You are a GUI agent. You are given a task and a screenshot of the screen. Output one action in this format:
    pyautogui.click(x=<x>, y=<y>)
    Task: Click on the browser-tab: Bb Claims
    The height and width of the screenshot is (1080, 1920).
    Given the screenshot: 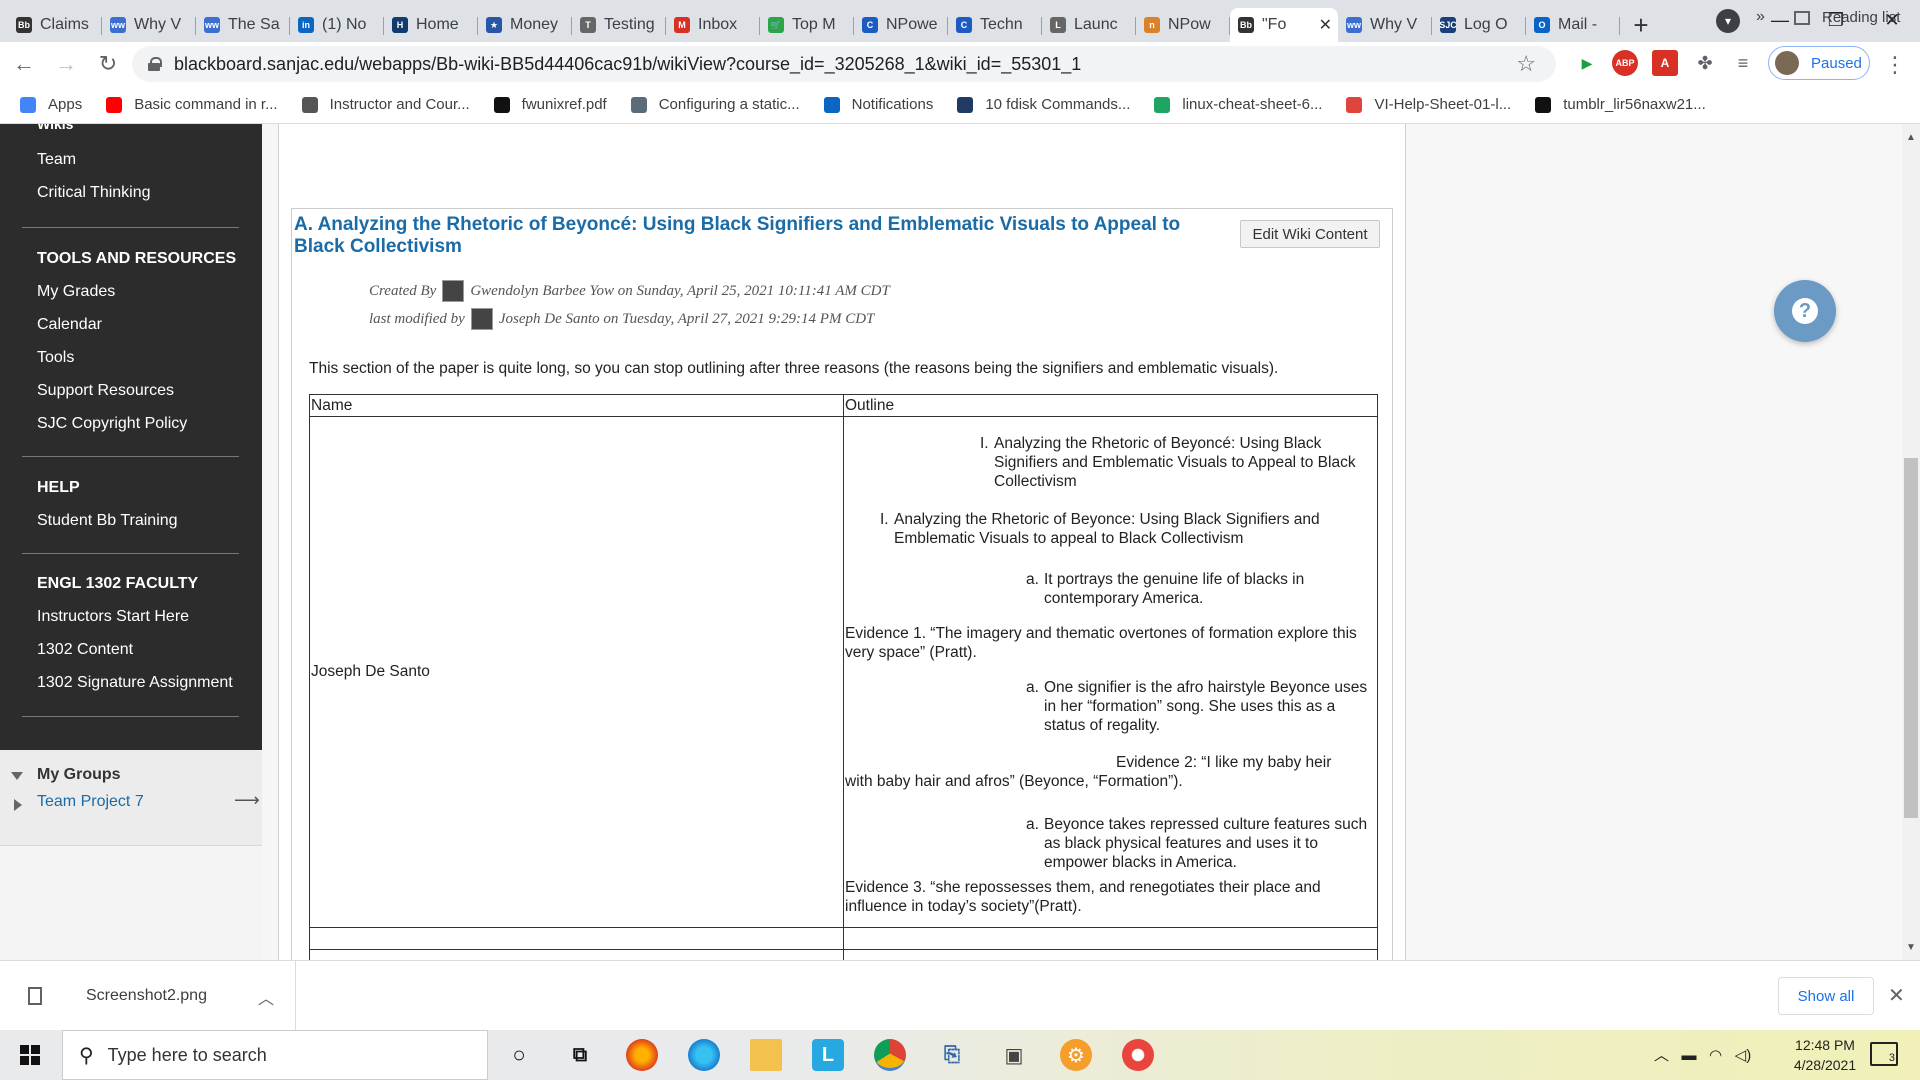 What is the action you would take?
    pyautogui.click(x=55, y=25)
    